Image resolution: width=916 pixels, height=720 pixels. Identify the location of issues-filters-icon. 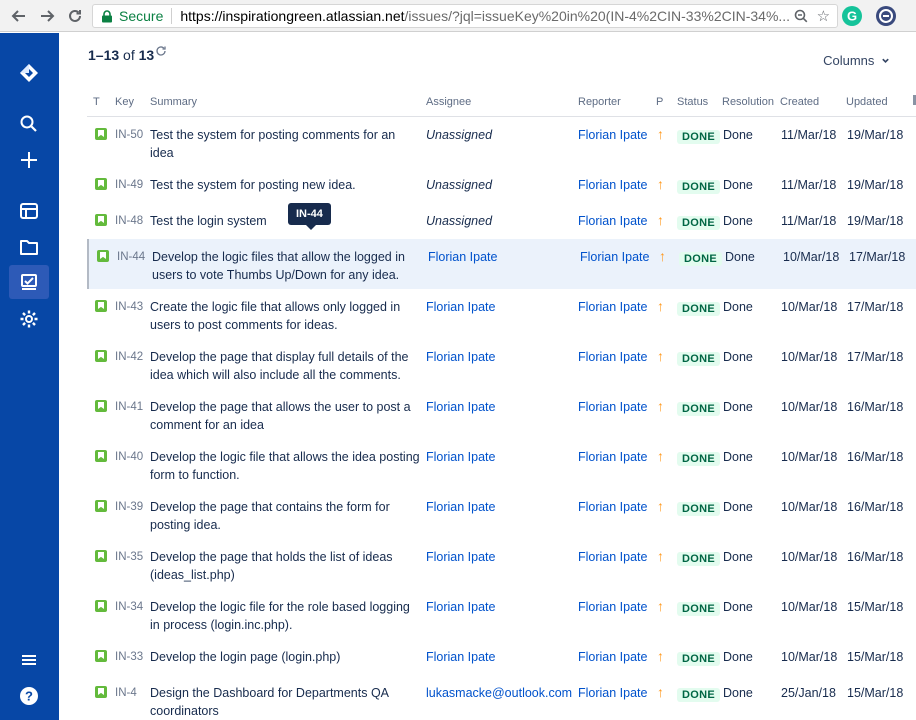
(29, 282).